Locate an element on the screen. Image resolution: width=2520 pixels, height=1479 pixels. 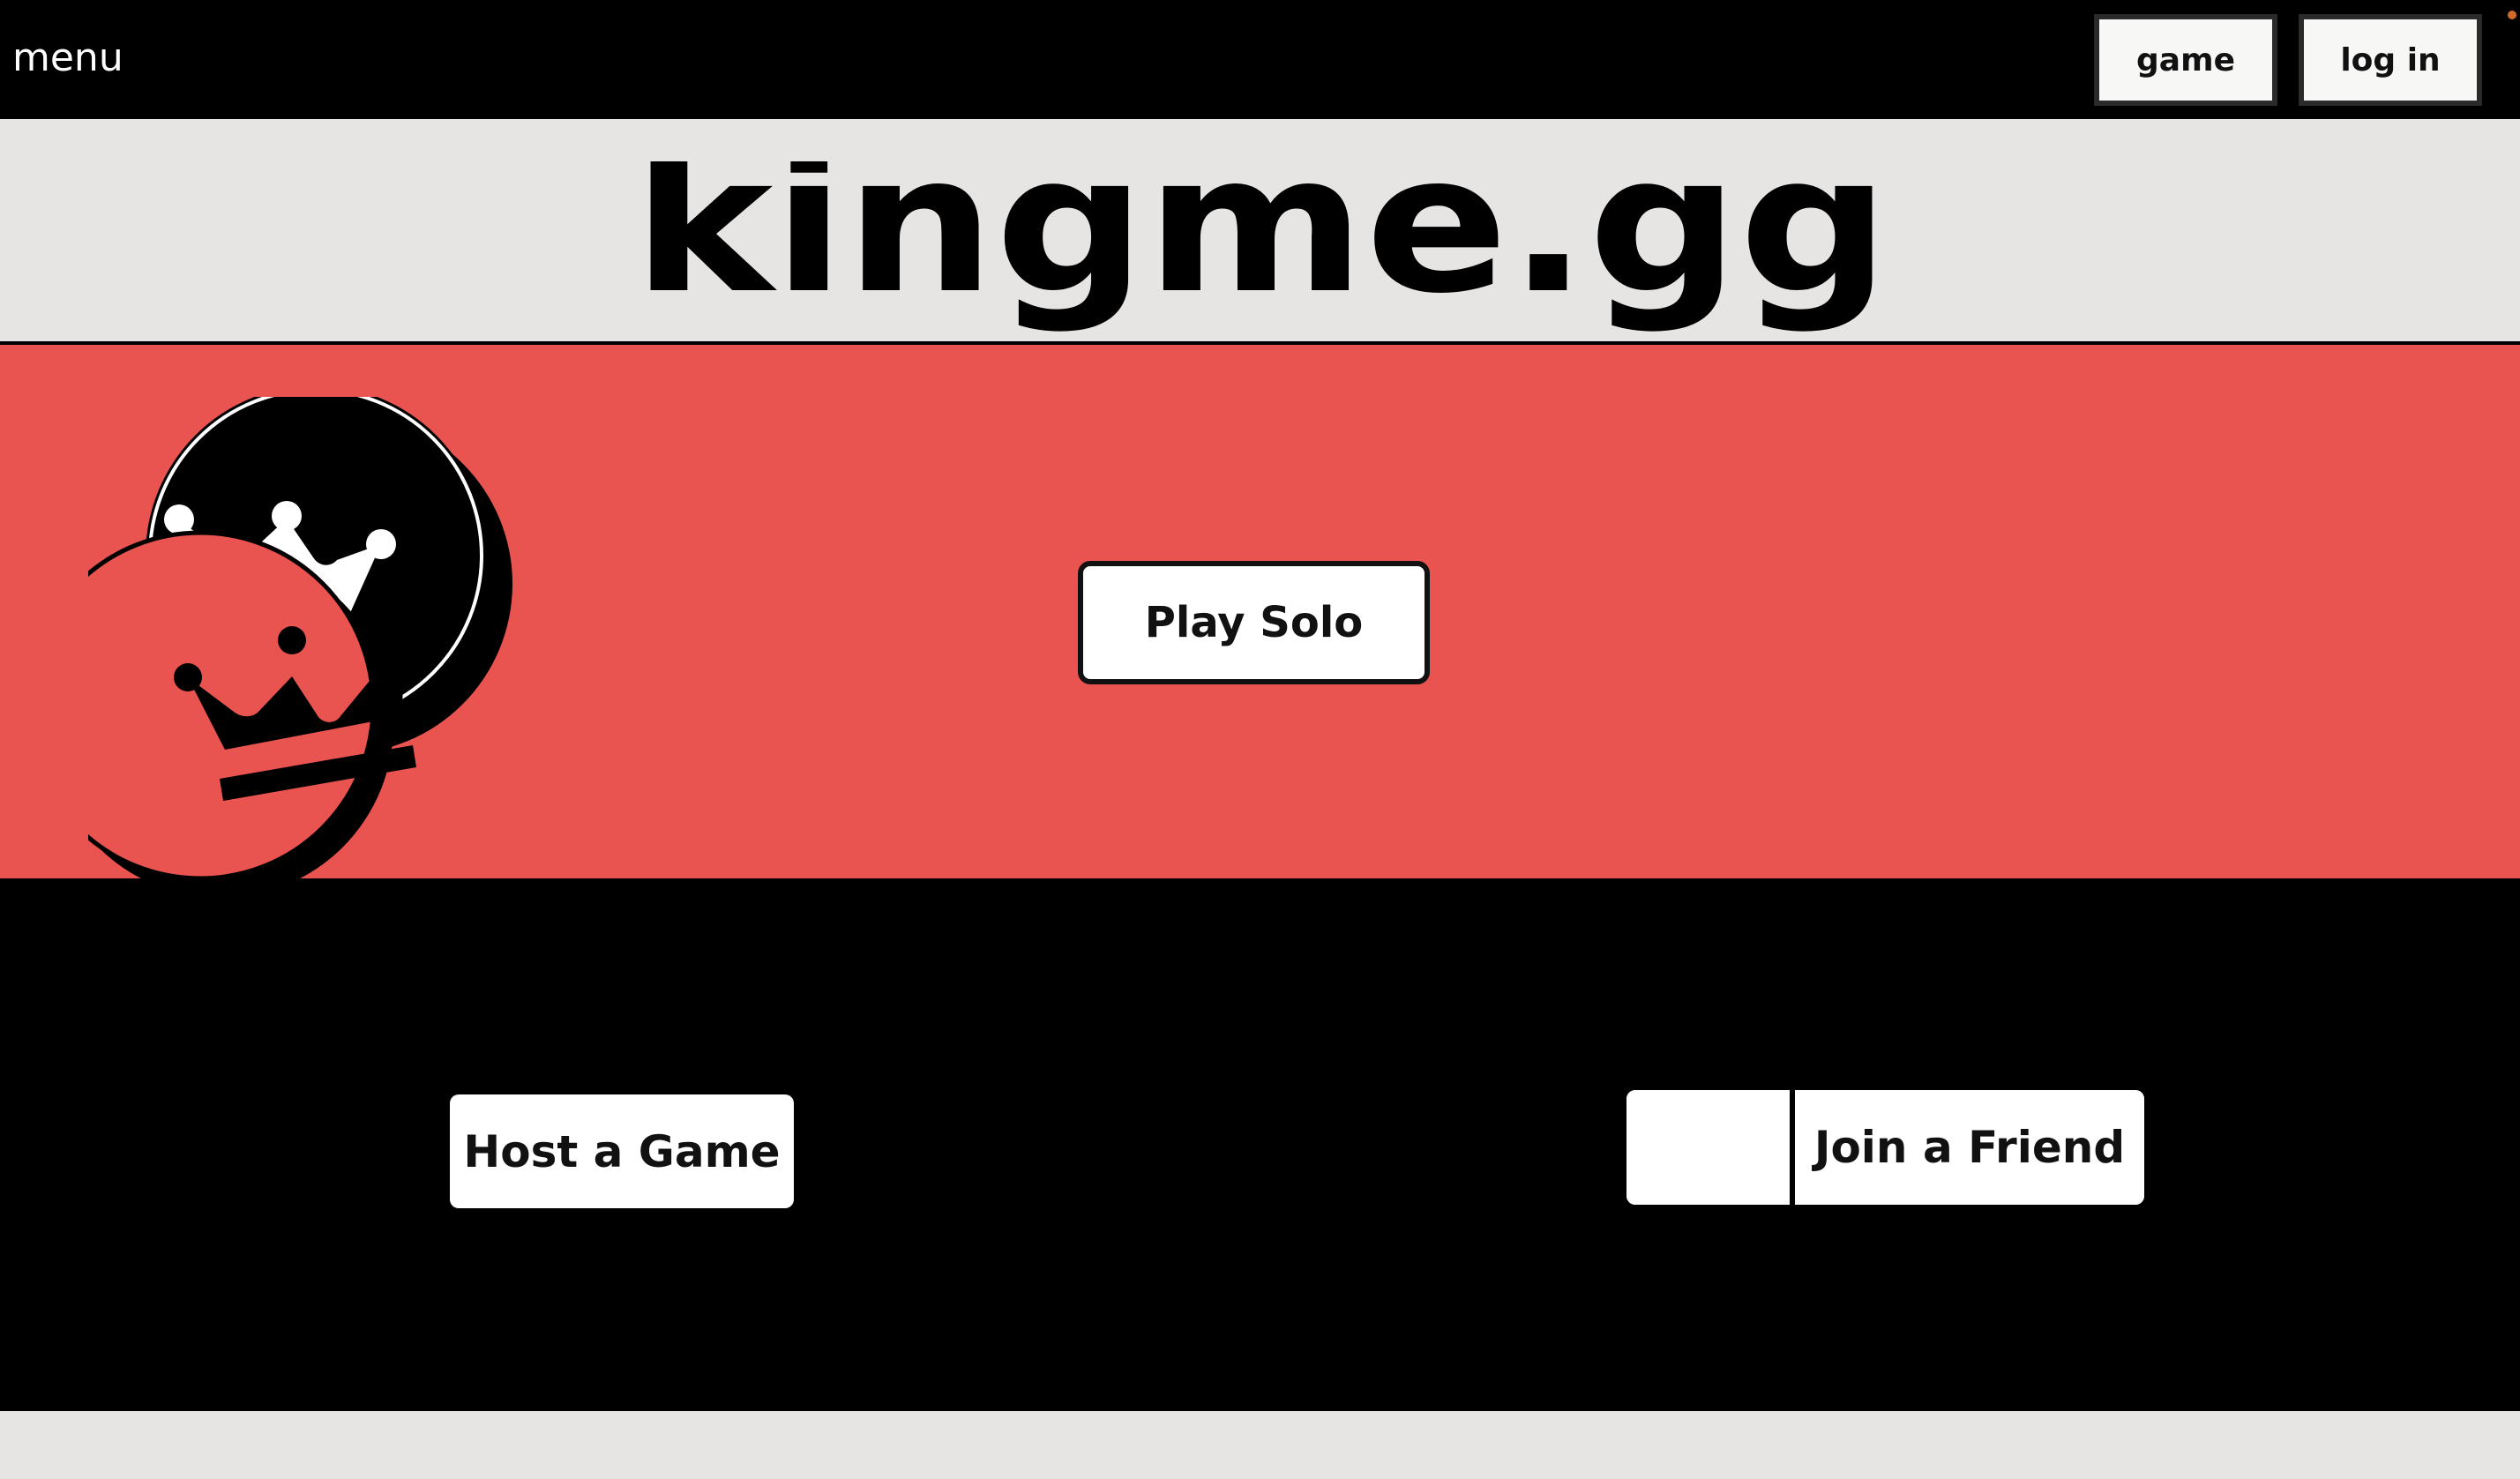
join-code-input is located at coordinates (1710, 1147).